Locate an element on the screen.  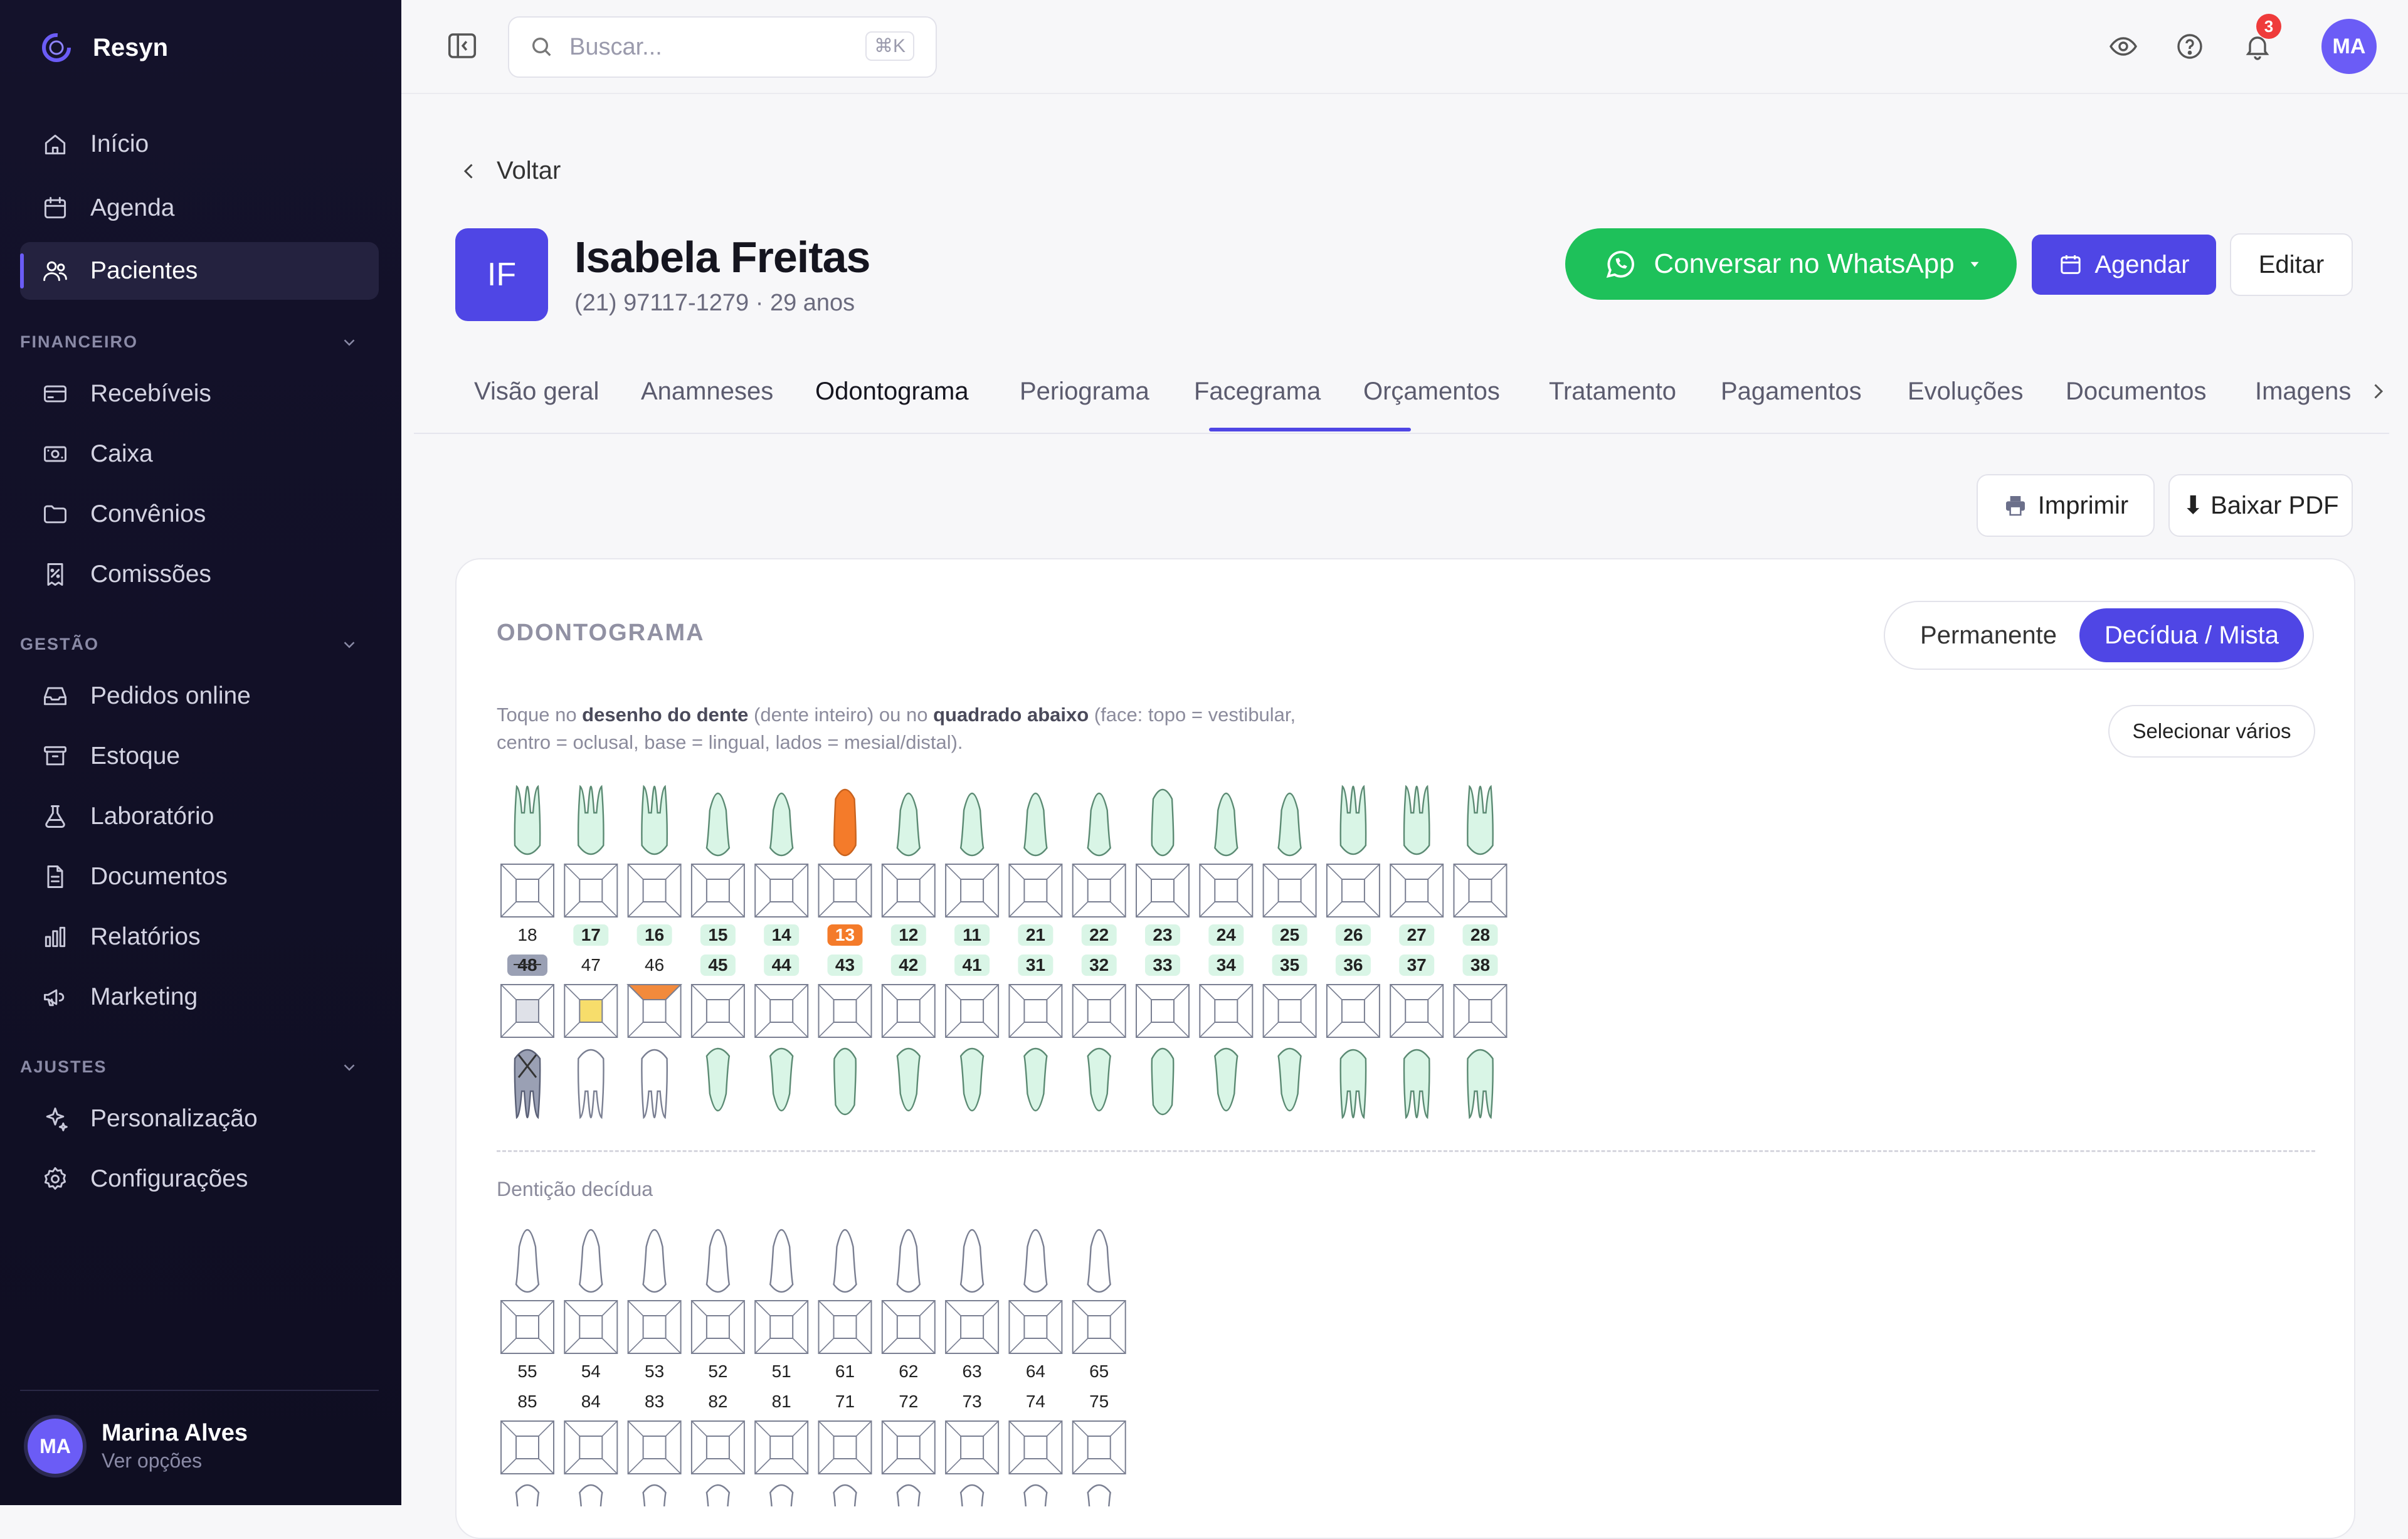
tab-tratamento: Tratamento is located at coordinates (1612, 392).